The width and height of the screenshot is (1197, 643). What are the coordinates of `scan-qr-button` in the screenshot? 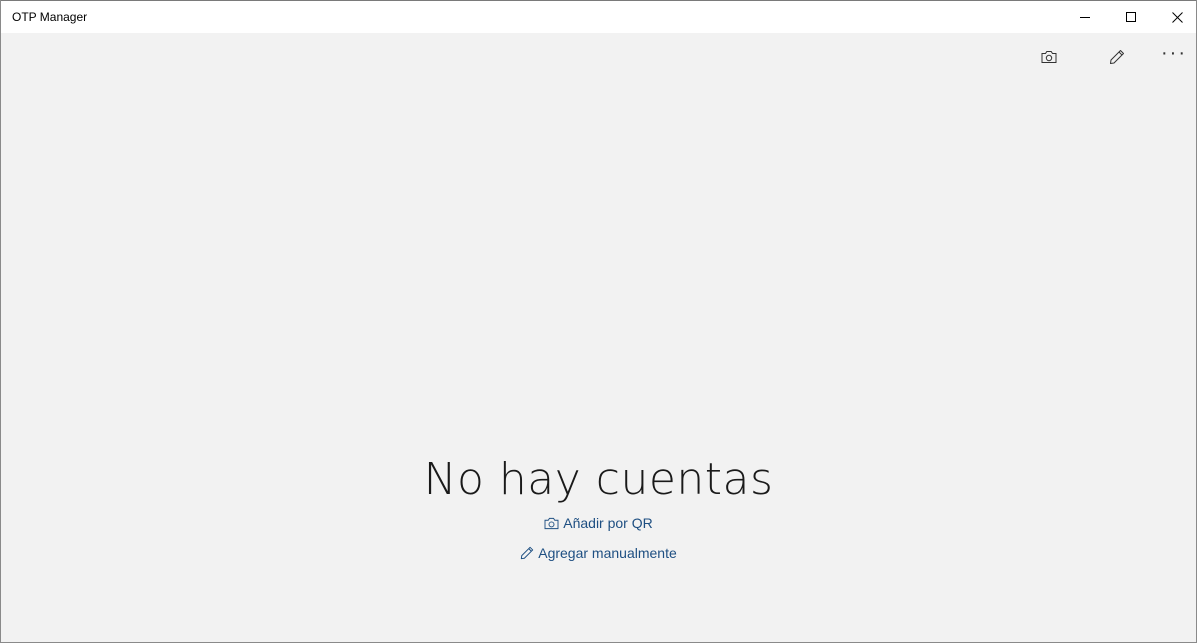 It's located at (1049, 57).